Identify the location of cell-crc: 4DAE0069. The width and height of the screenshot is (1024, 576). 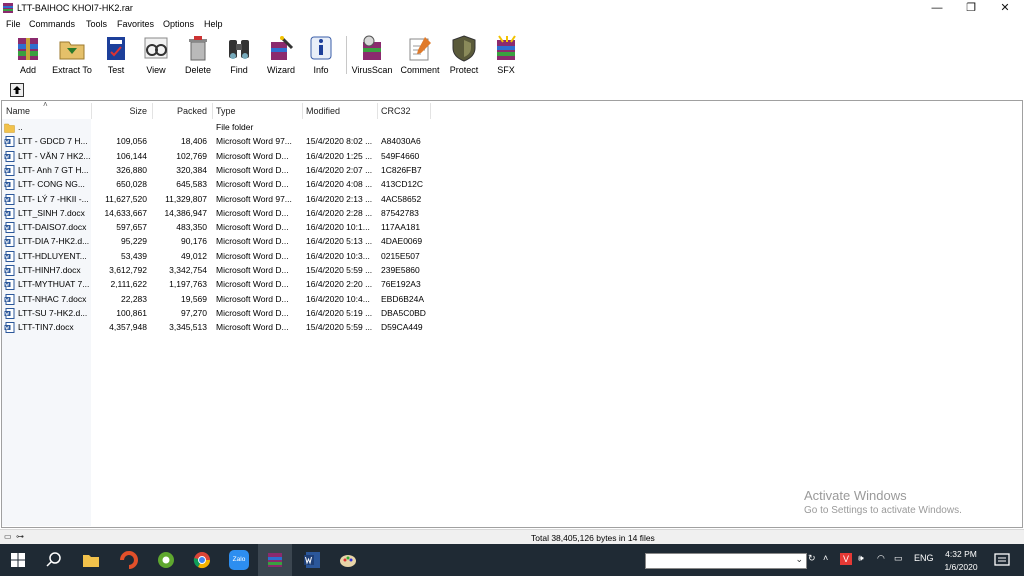
(402, 241).